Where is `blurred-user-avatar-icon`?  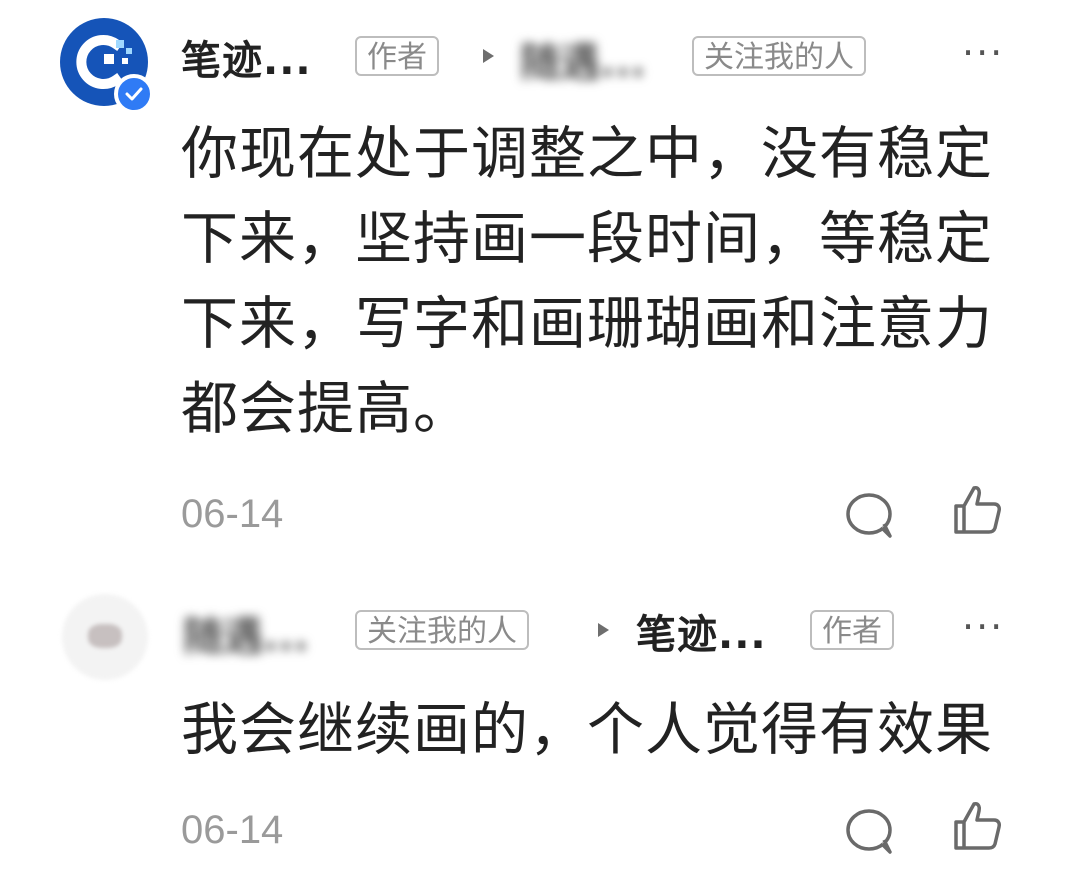 blurred-user-avatar-icon is located at coordinates (105, 636).